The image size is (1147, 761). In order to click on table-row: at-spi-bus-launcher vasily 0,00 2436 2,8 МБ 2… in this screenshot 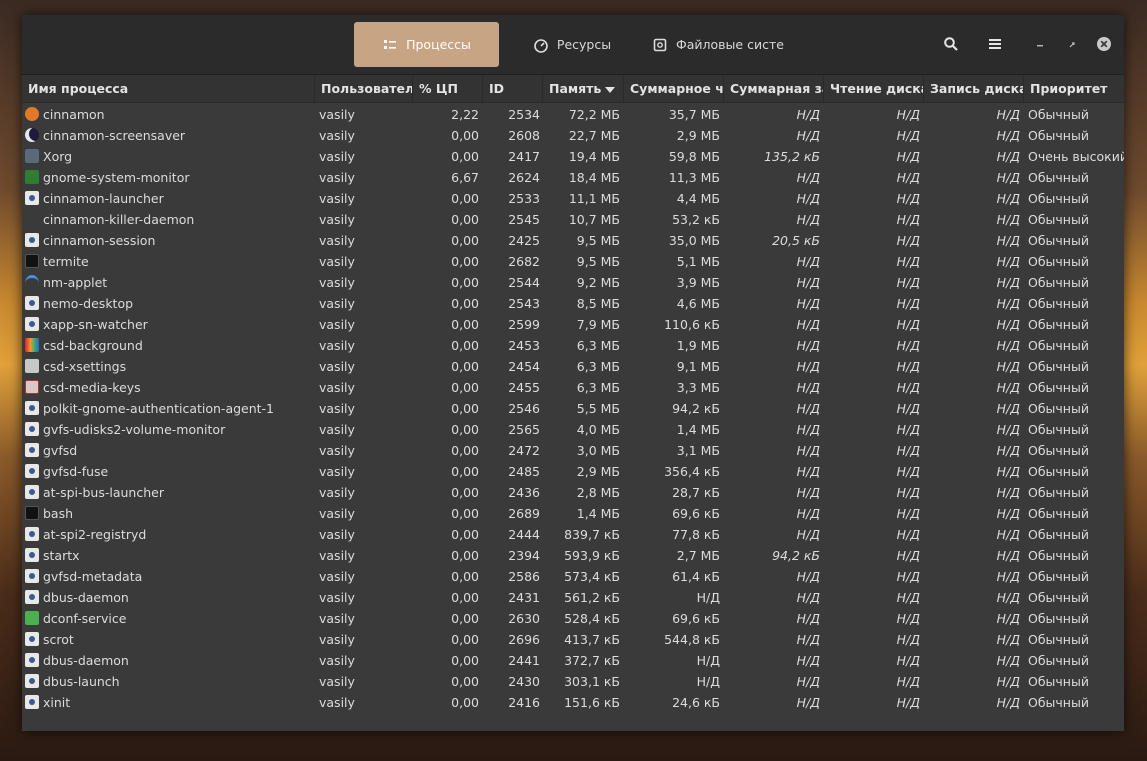, I will do `click(573, 492)`.